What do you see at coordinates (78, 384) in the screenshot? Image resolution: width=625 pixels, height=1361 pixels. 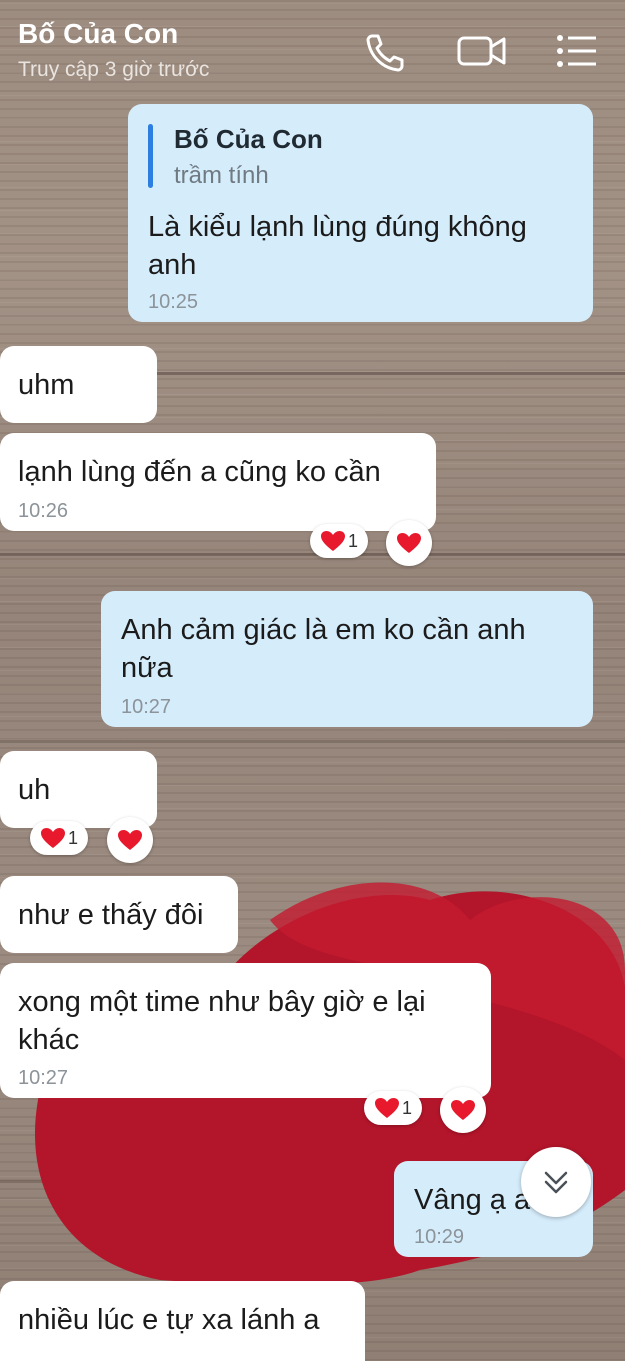 I see `incoming-message-bubble: uhm` at bounding box center [78, 384].